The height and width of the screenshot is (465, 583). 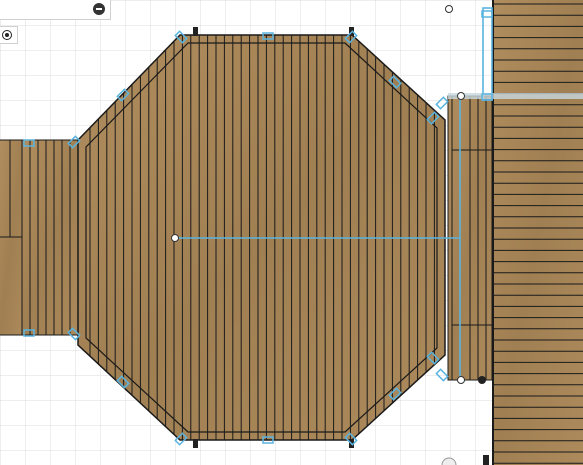 I want to click on radio-dot, so click(x=7, y=35).